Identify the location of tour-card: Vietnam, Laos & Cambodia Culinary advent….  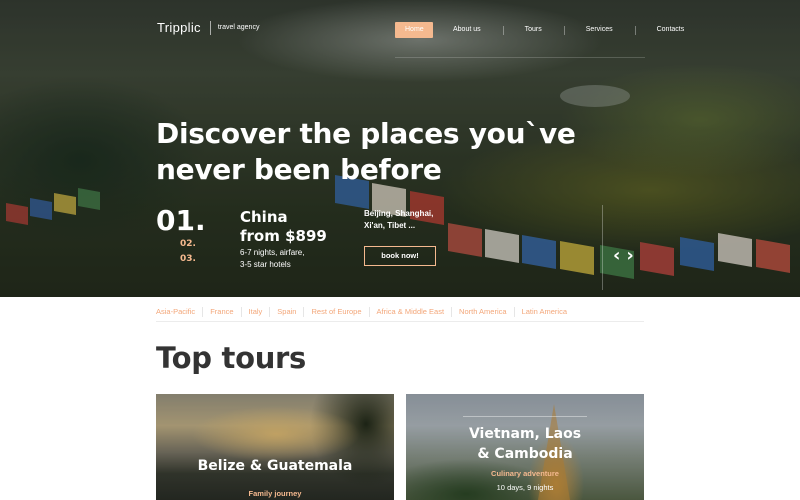
(525, 447).